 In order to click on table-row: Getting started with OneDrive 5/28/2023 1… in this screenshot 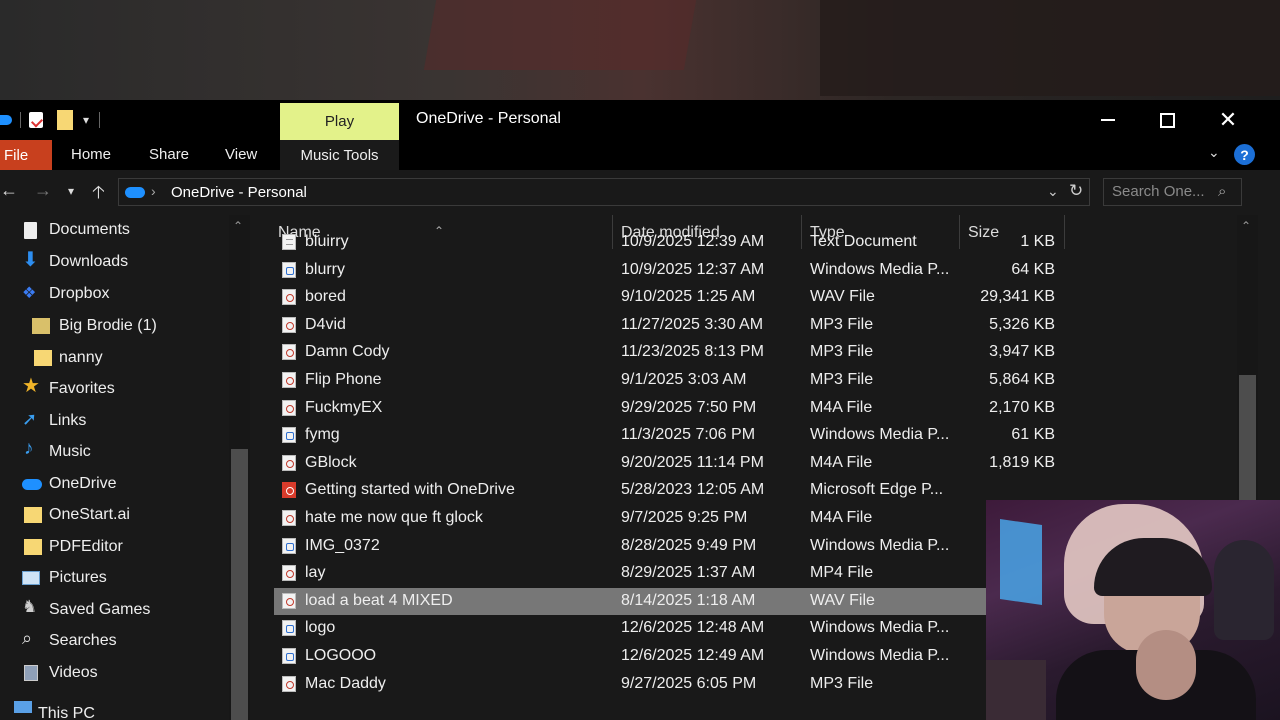, I will do `click(633, 490)`.